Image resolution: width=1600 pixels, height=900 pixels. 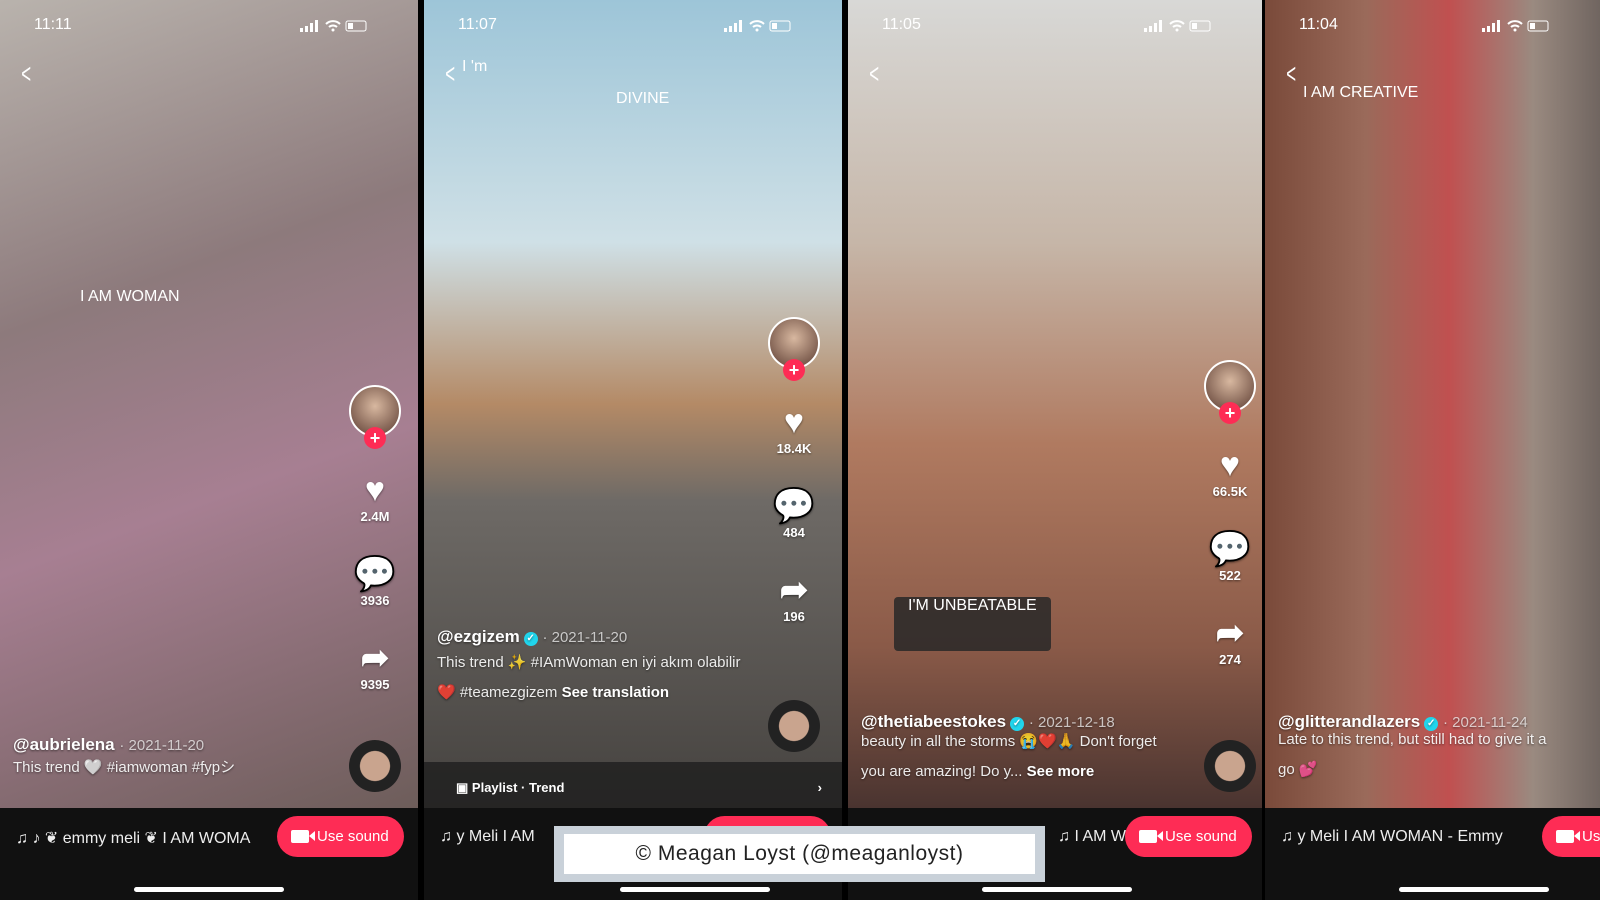 I want to click on username: @ezgizem ✓ · 2021-11-20, so click(x=532, y=637).